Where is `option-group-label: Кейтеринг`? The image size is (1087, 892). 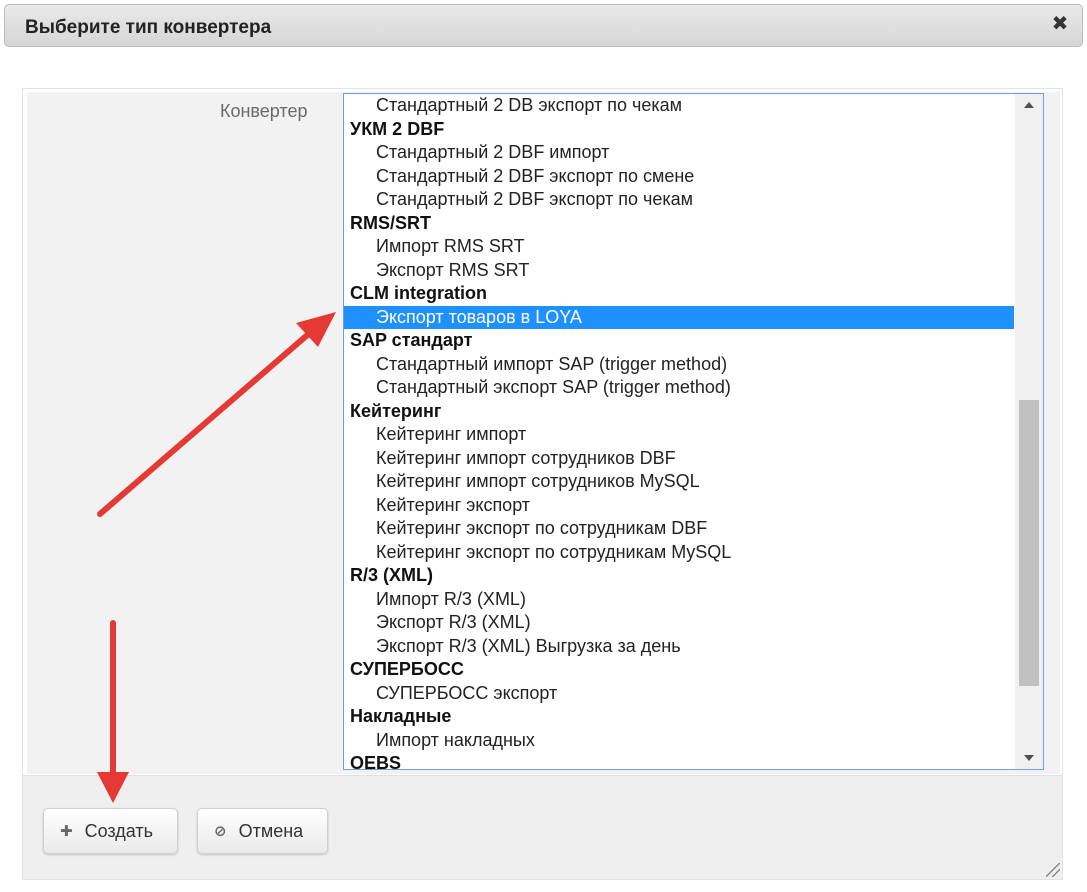 option-group-label: Кейтеринг is located at coordinates (396, 410).